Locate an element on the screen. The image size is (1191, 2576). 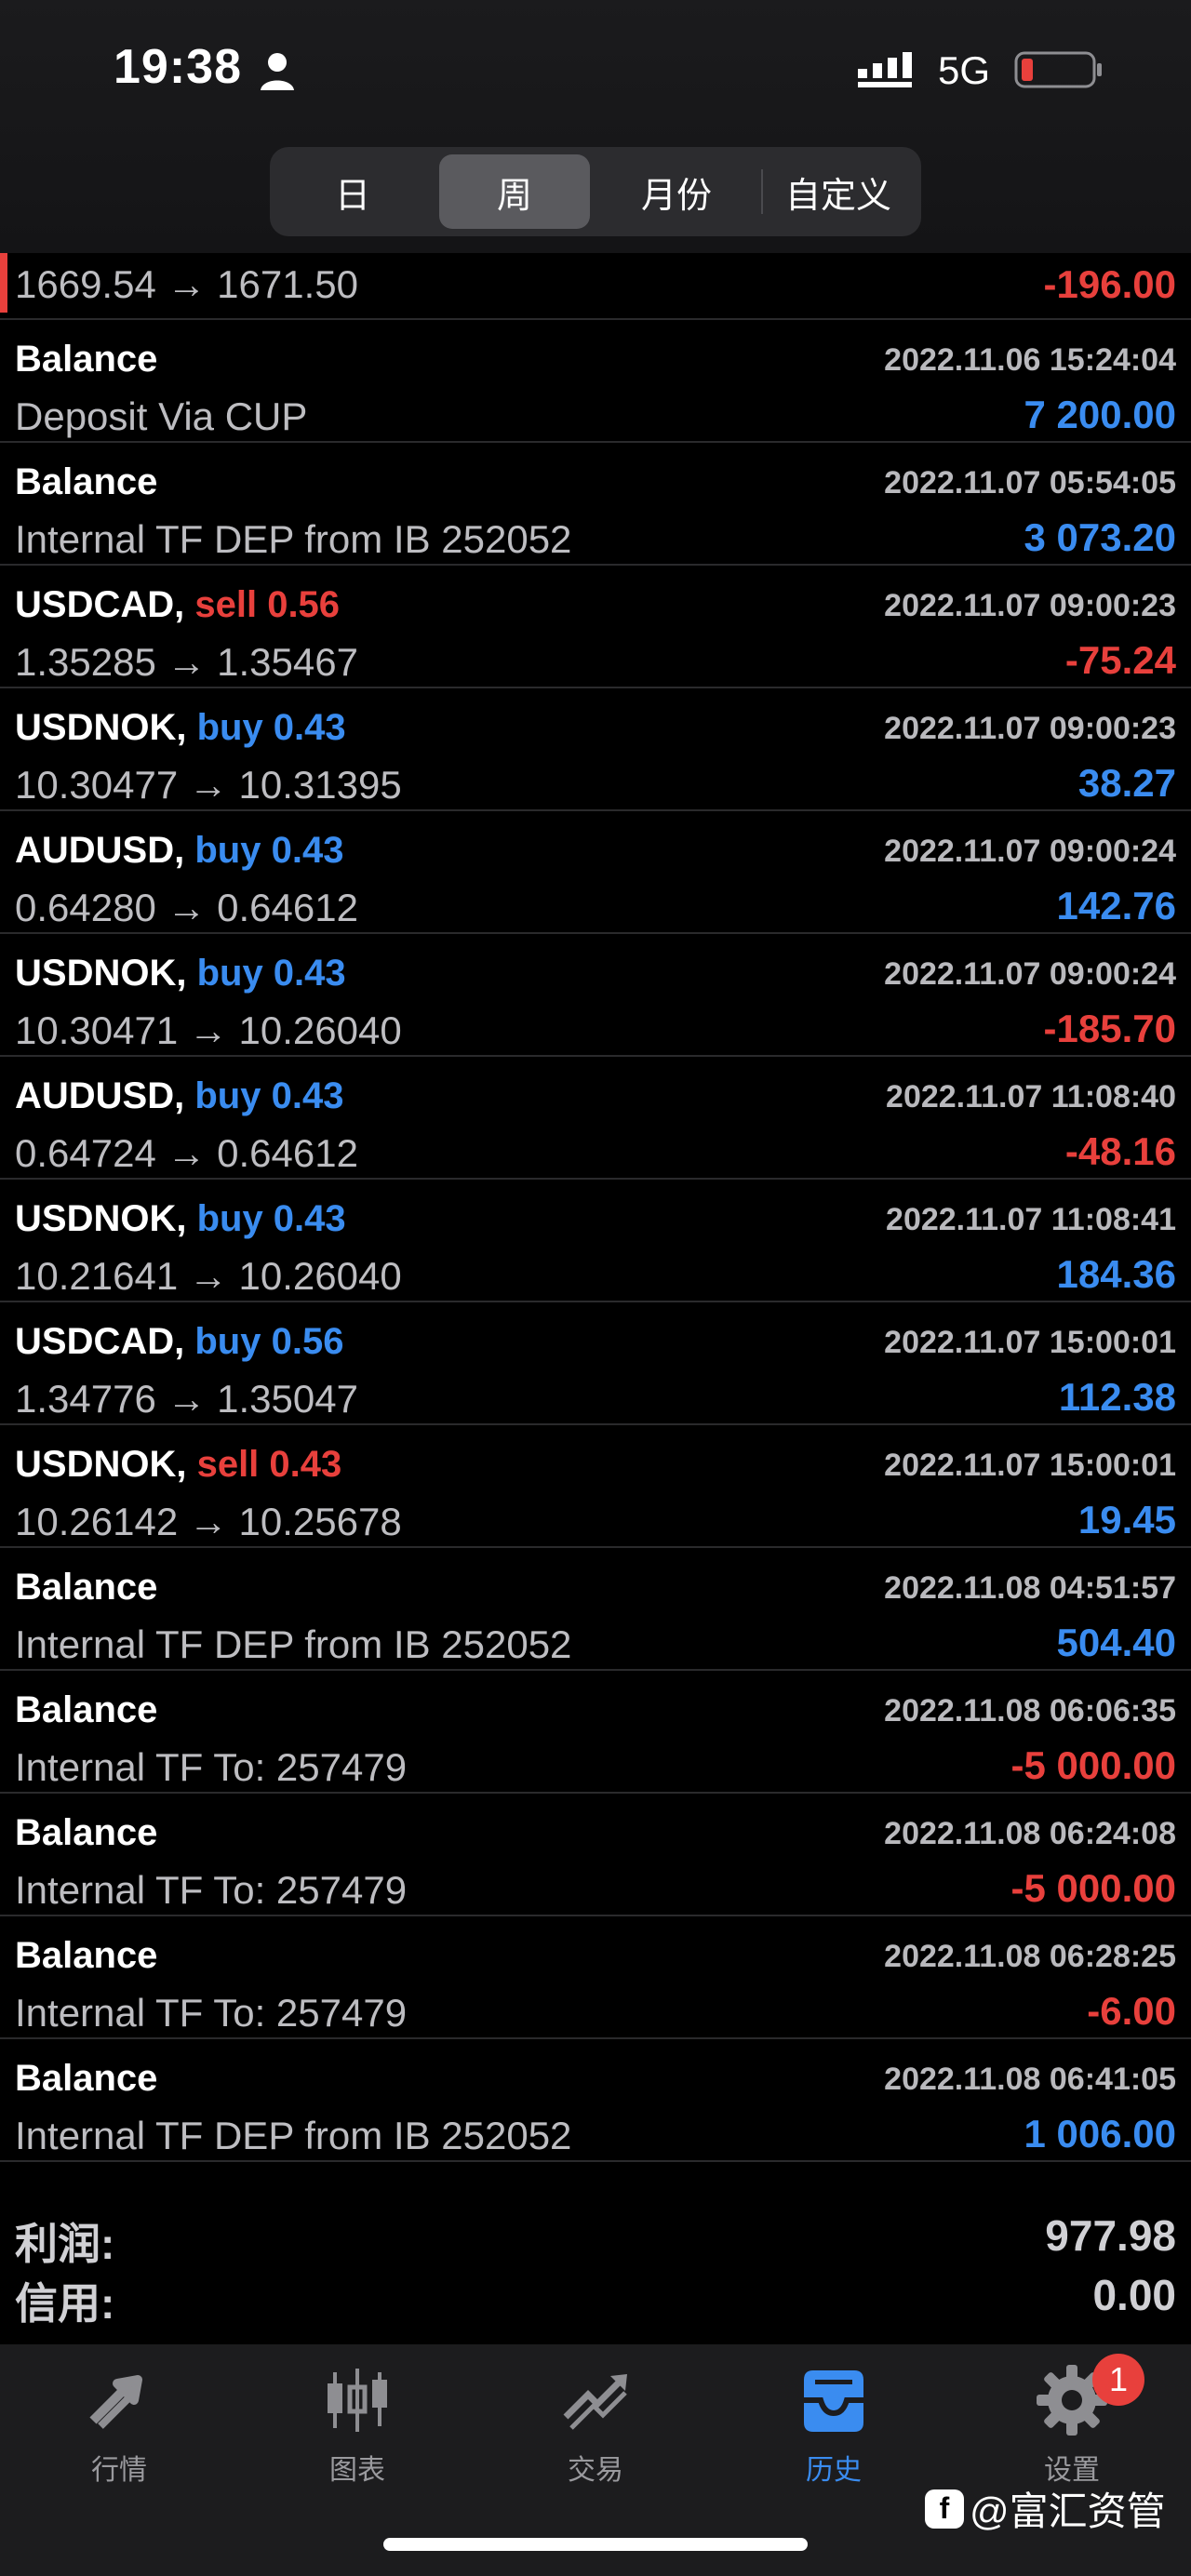
row-description: 10.21641 → 10.26040 is located at coordinates (208, 1276).